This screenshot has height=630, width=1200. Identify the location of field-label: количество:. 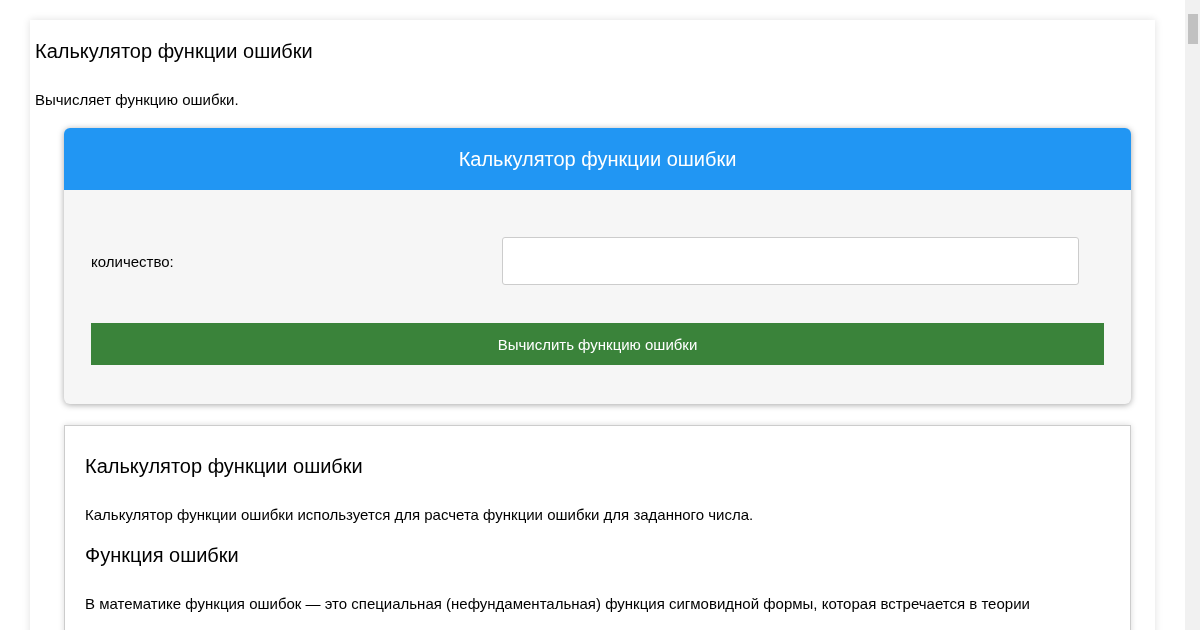
(133, 261).